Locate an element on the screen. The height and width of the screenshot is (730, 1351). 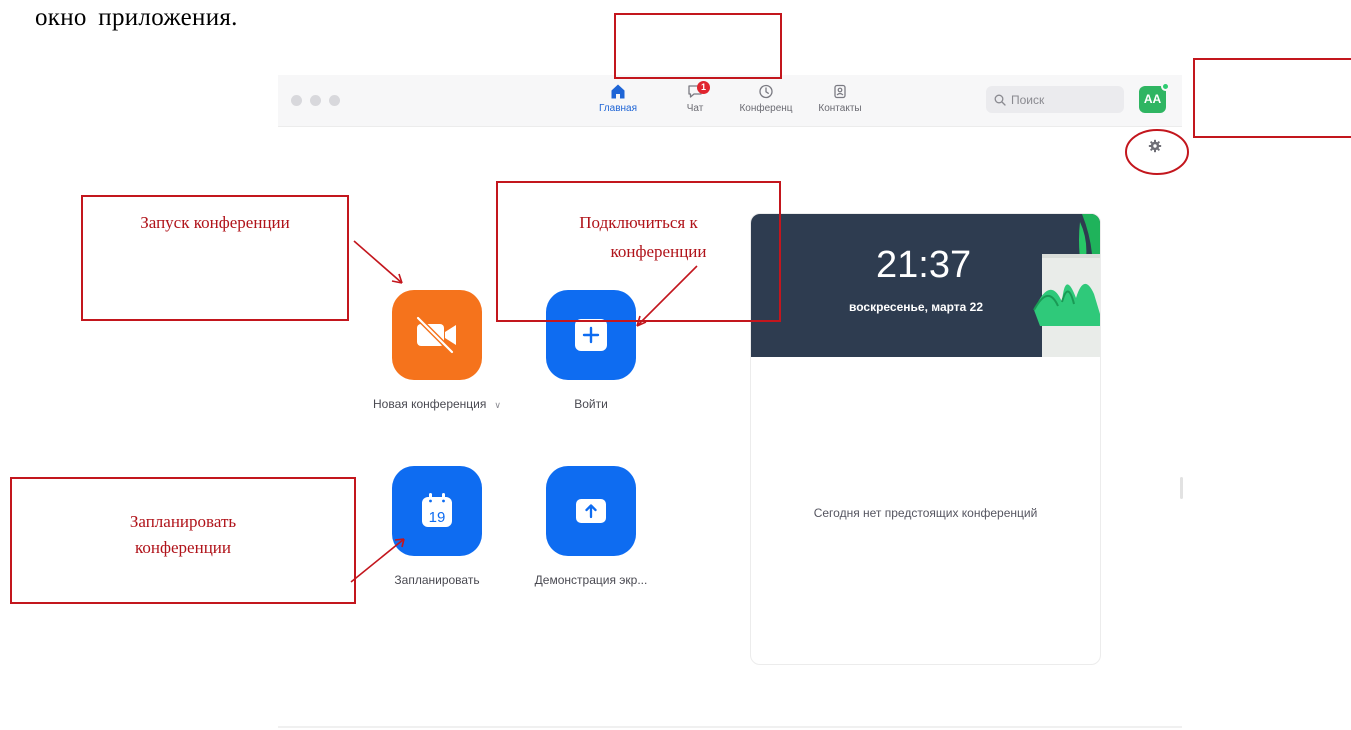
plant-illustration-icon is located at coordinates (1066, 285).